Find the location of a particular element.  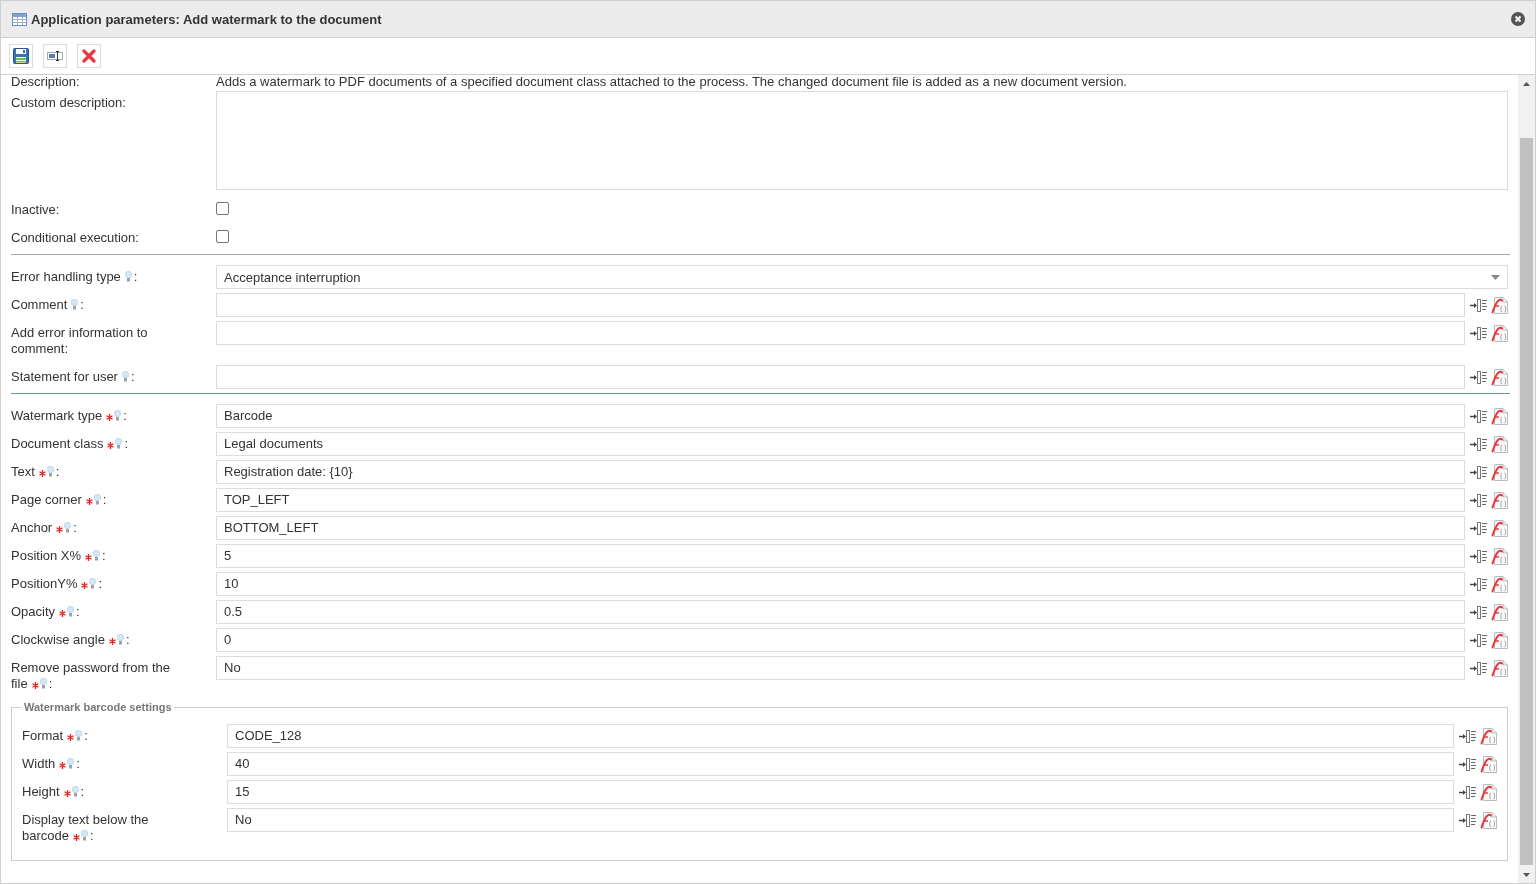

field-label: PositionY% is located at coordinates (44, 583).